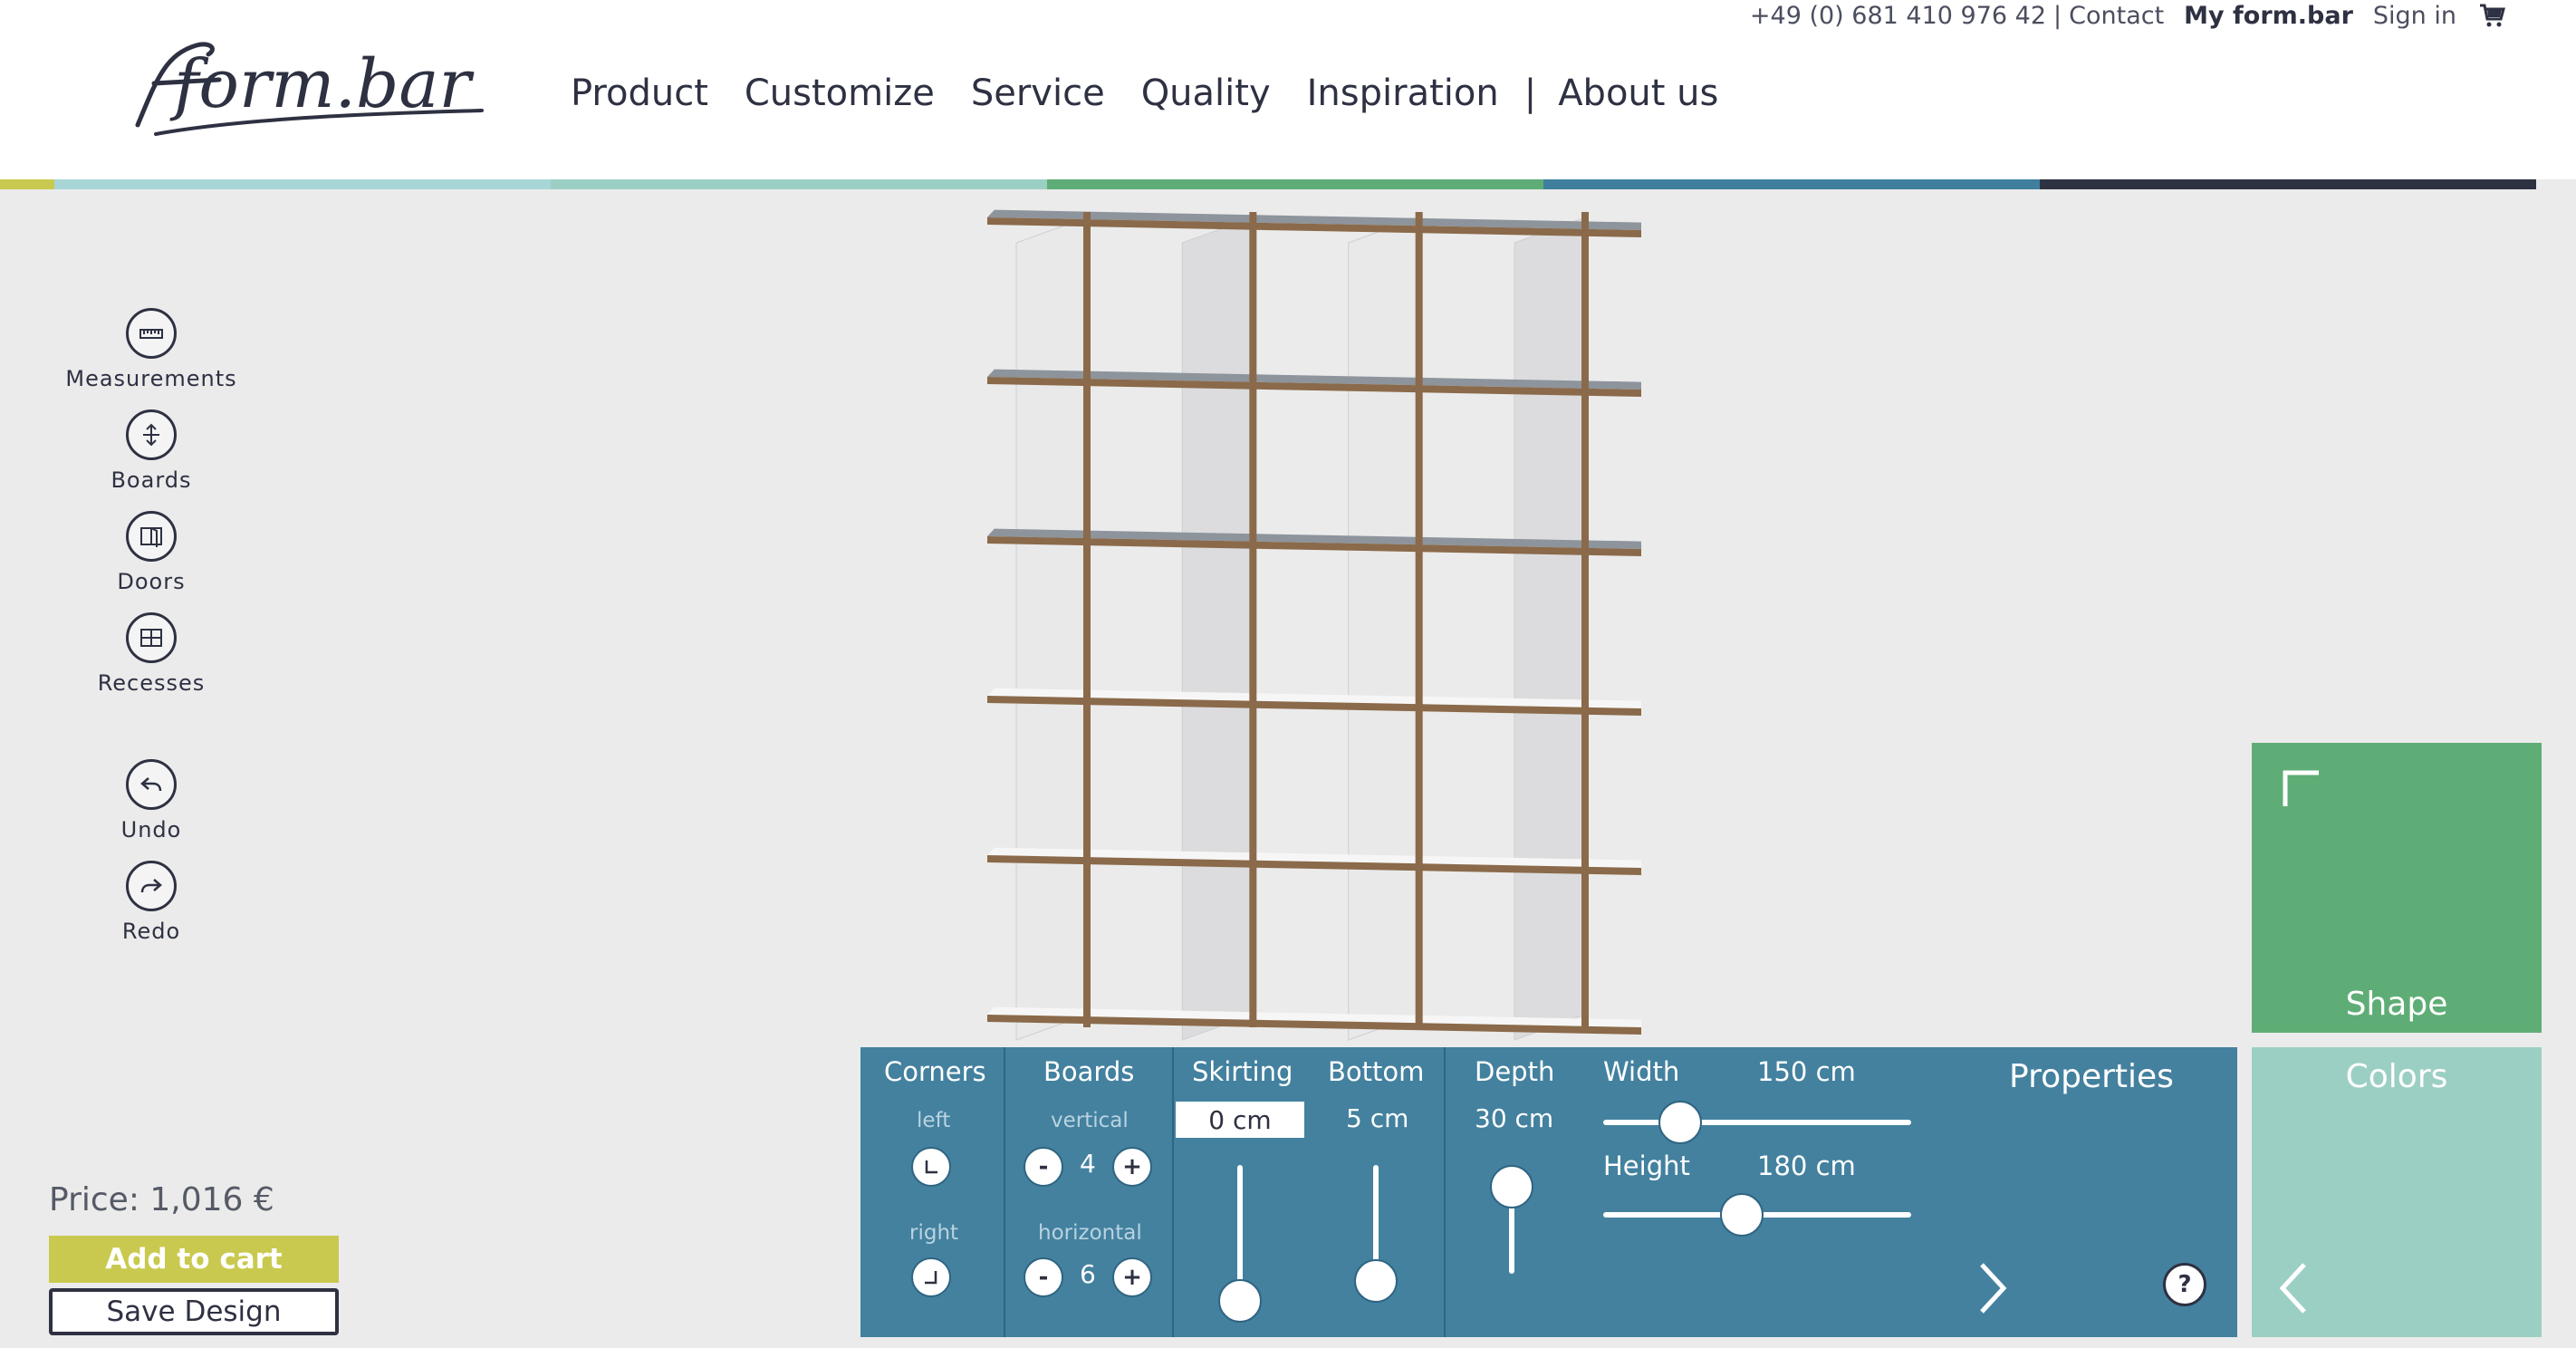  I want to click on add-to-cart-button: Add to cart, so click(194, 1259).